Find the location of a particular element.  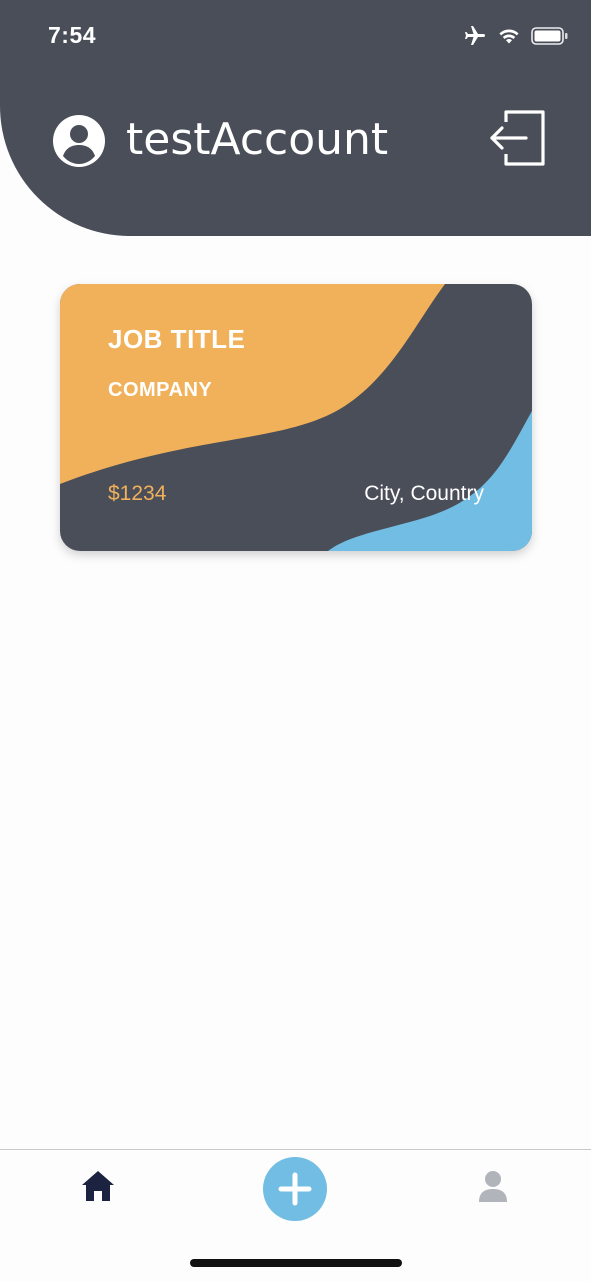

tab-profile is located at coordinates (493, 1186).